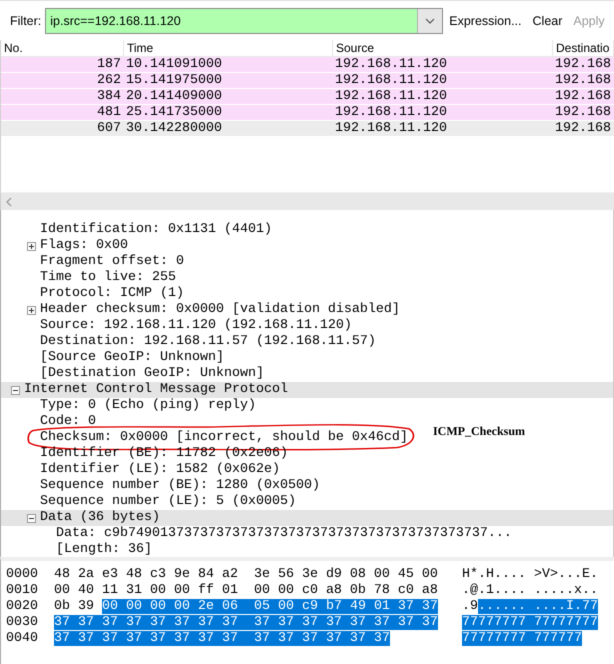  I want to click on dropdown-button, so click(429, 21).